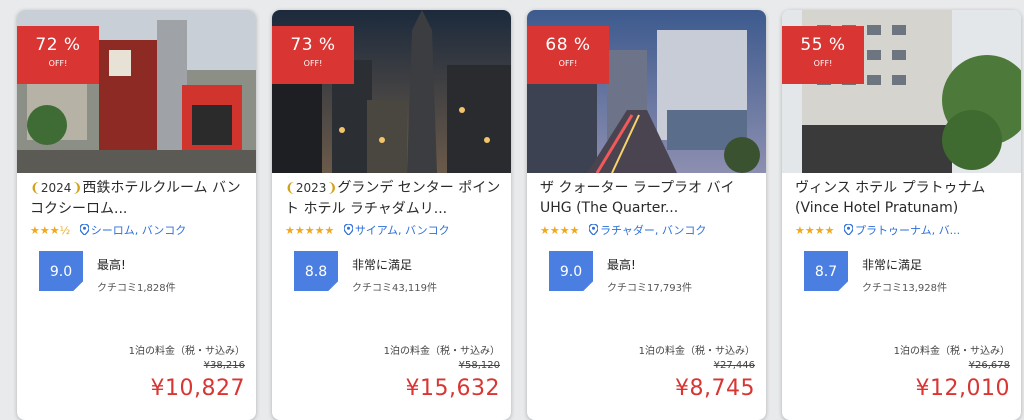 The width and height of the screenshot is (1024, 420). What do you see at coordinates (989, 365) in the screenshot?
I see `original-price: ¥26,678` at bounding box center [989, 365].